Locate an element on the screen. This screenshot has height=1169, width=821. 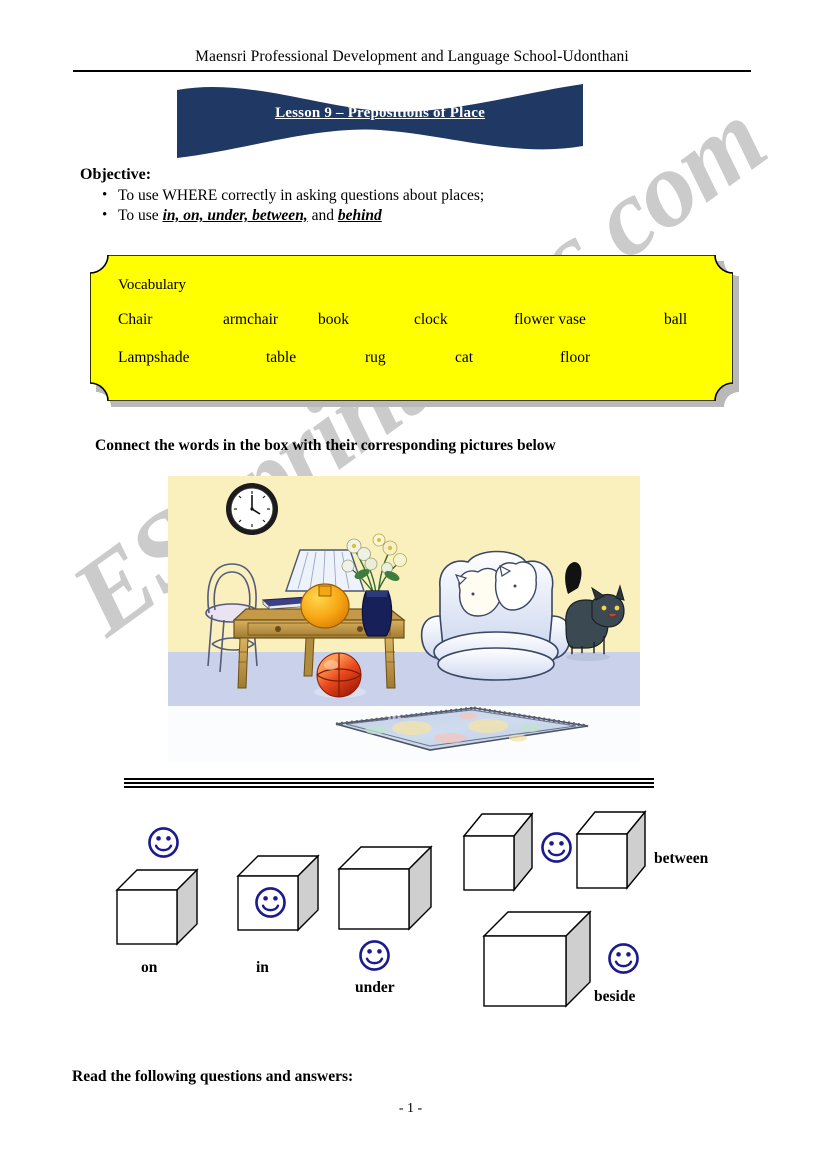
vocabulary-label: Vocabulary is located at coordinates (152, 285).